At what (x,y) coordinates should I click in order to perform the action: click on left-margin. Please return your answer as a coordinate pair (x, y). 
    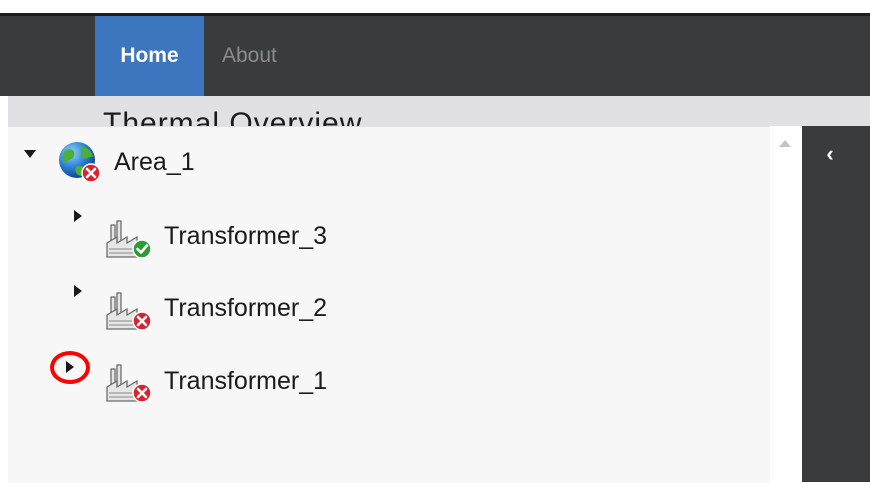
    Looking at the image, I should click on (4, 304).